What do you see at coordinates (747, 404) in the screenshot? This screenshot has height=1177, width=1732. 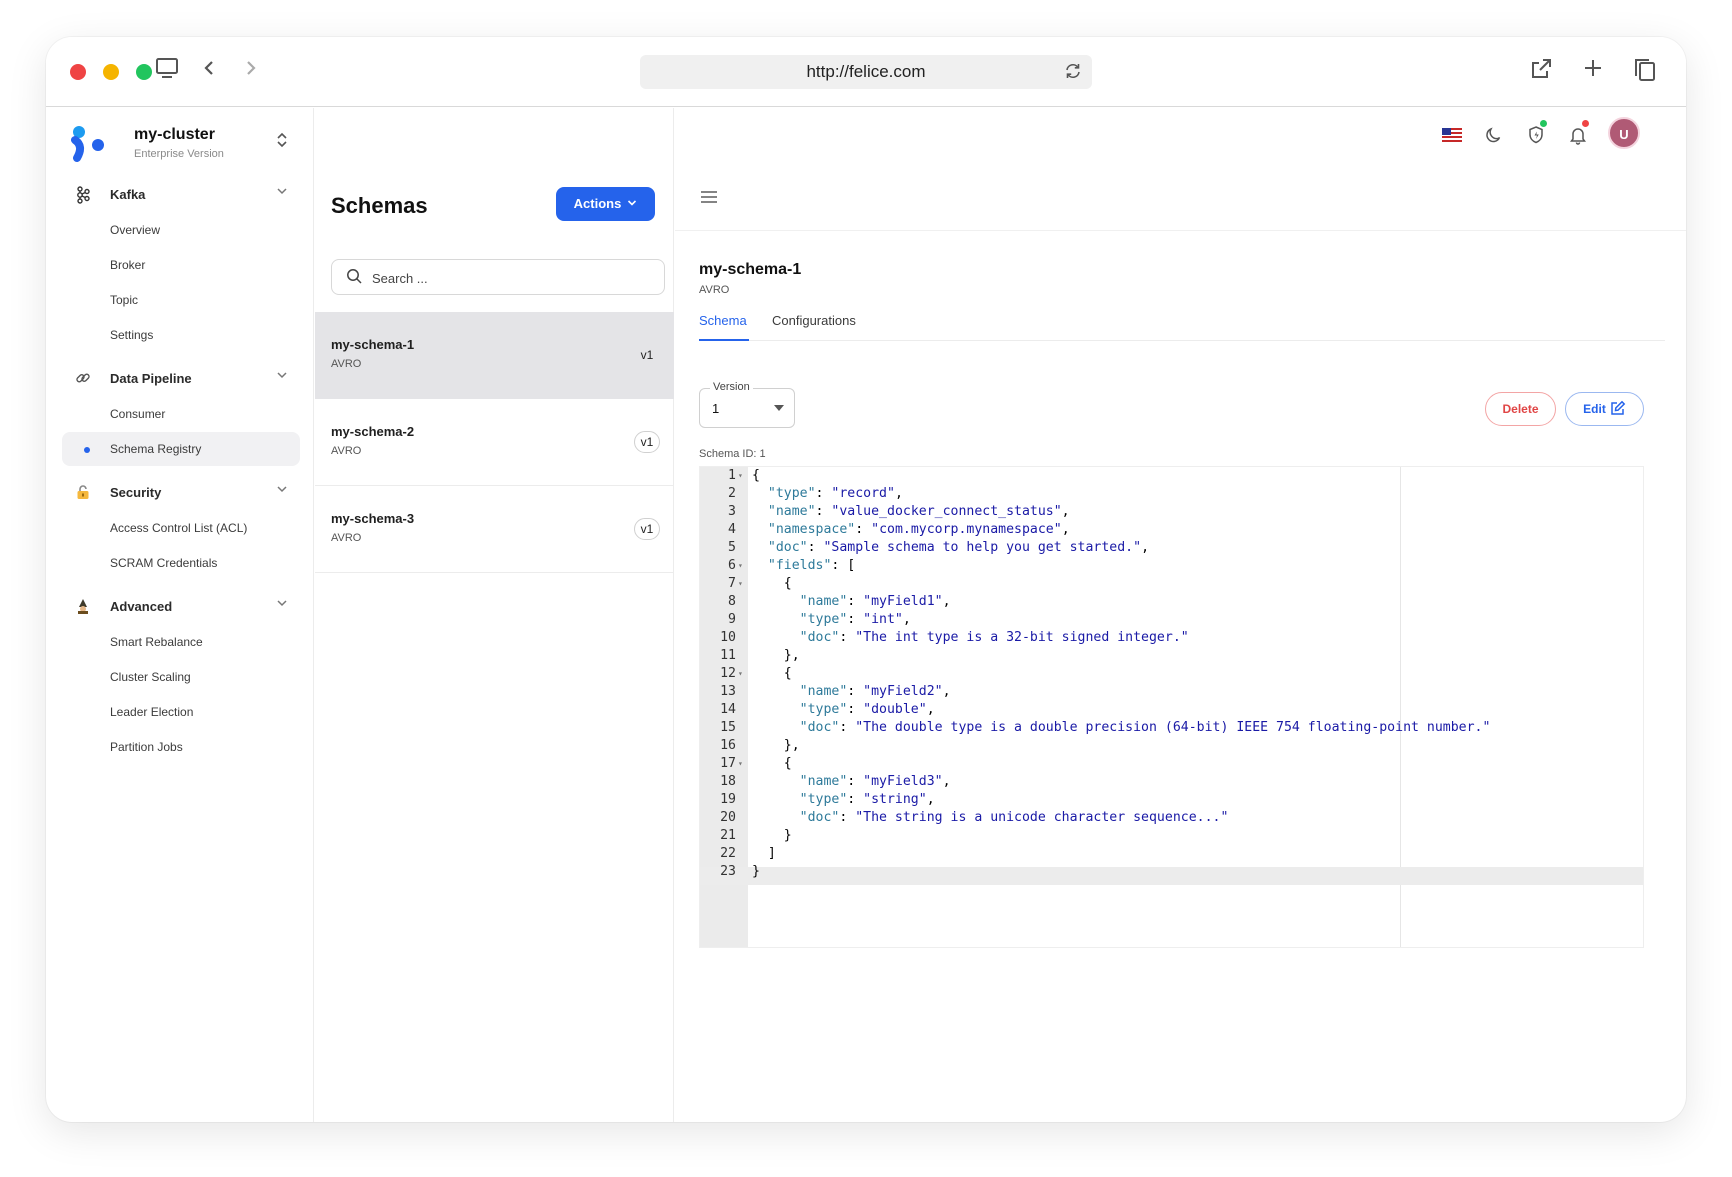 I see `version-select: Version 1` at bounding box center [747, 404].